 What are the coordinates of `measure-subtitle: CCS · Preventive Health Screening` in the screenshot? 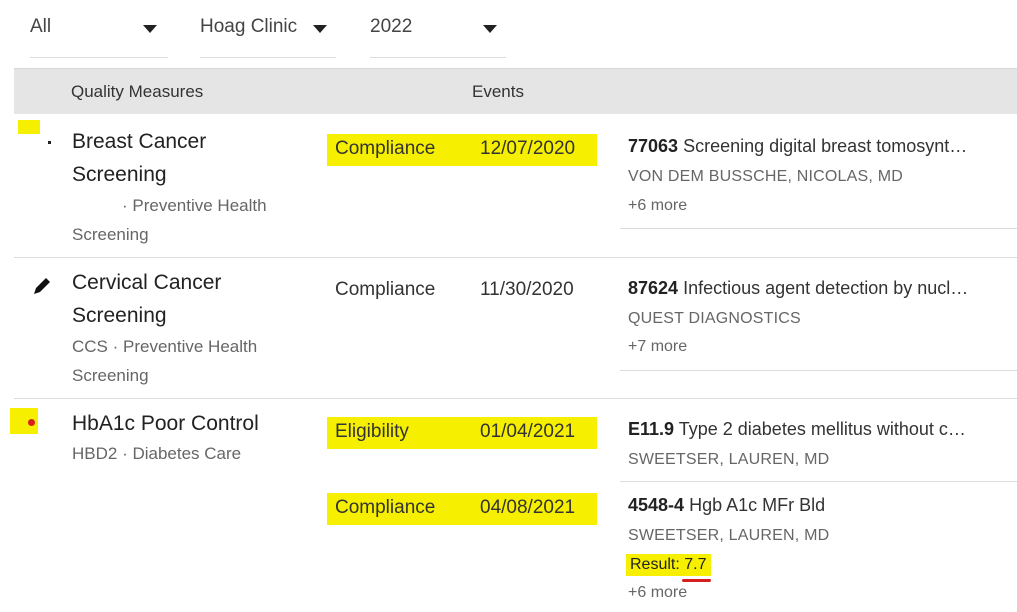 It's located at (165, 361).